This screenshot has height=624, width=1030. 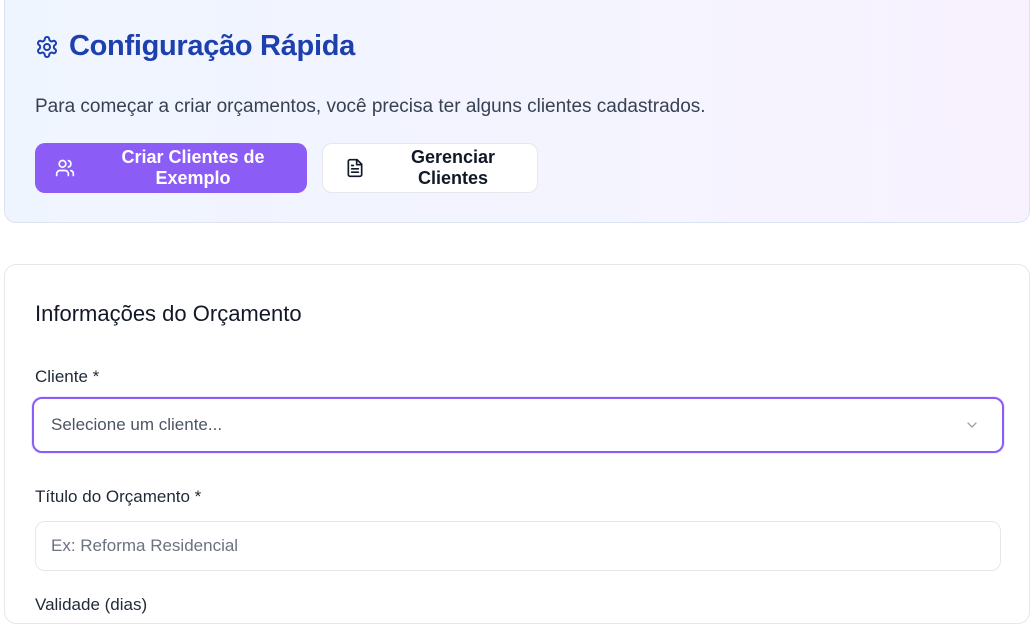 What do you see at coordinates (168, 313) in the screenshot?
I see `budget-info-title: Informações do Orçamento` at bounding box center [168, 313].